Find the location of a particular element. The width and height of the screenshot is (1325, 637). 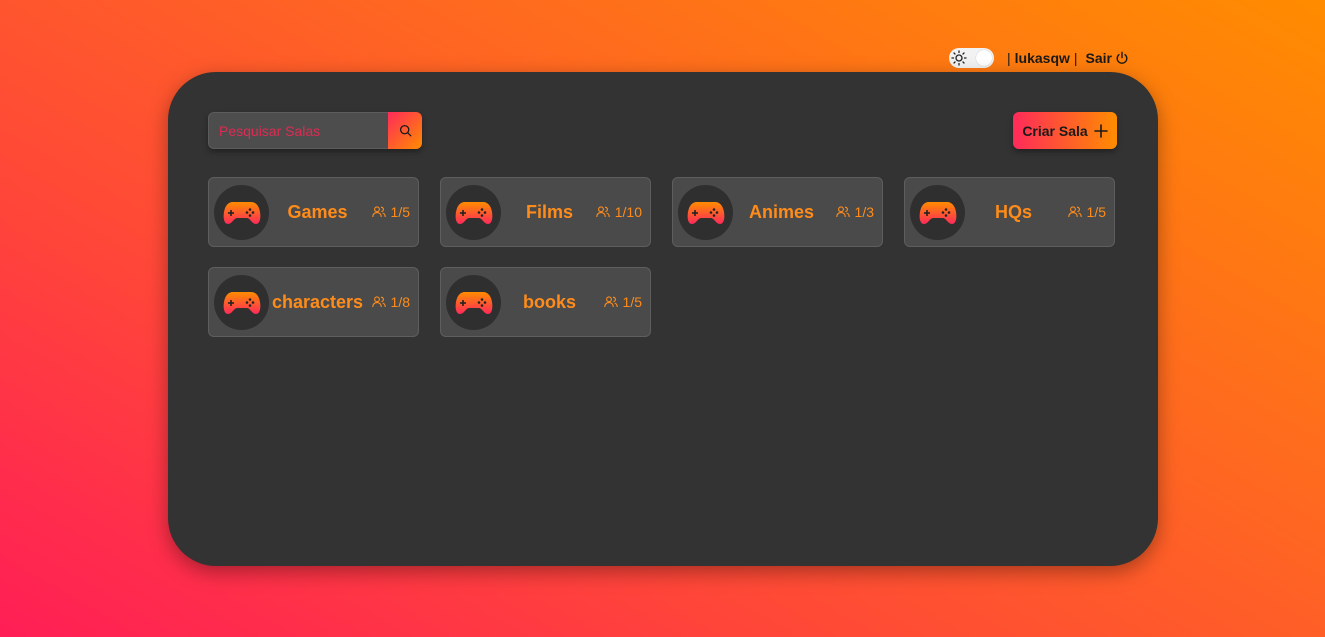

room-card: Games 1/5 is located at coordinates (313, 212).